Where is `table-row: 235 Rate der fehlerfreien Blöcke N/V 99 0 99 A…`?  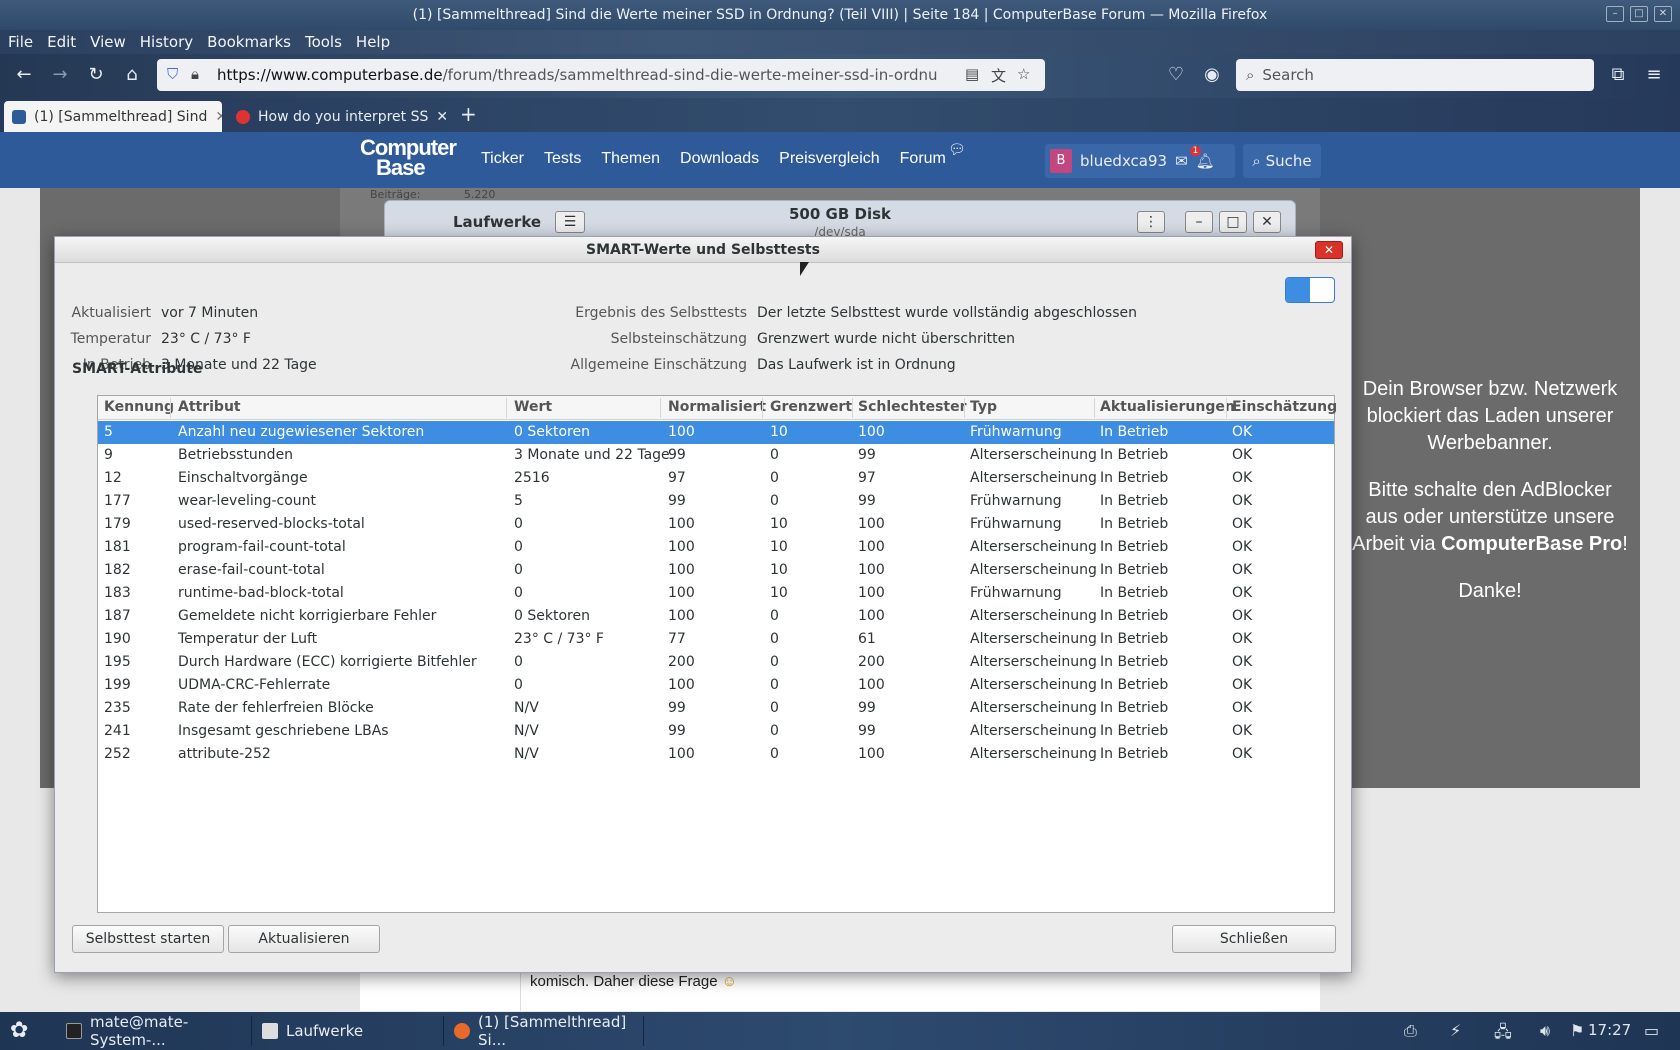
table-row: 235 Rate der fehlerfreien Blöcke N/V 99 0 99 A… is located at coordinates (716, 708).